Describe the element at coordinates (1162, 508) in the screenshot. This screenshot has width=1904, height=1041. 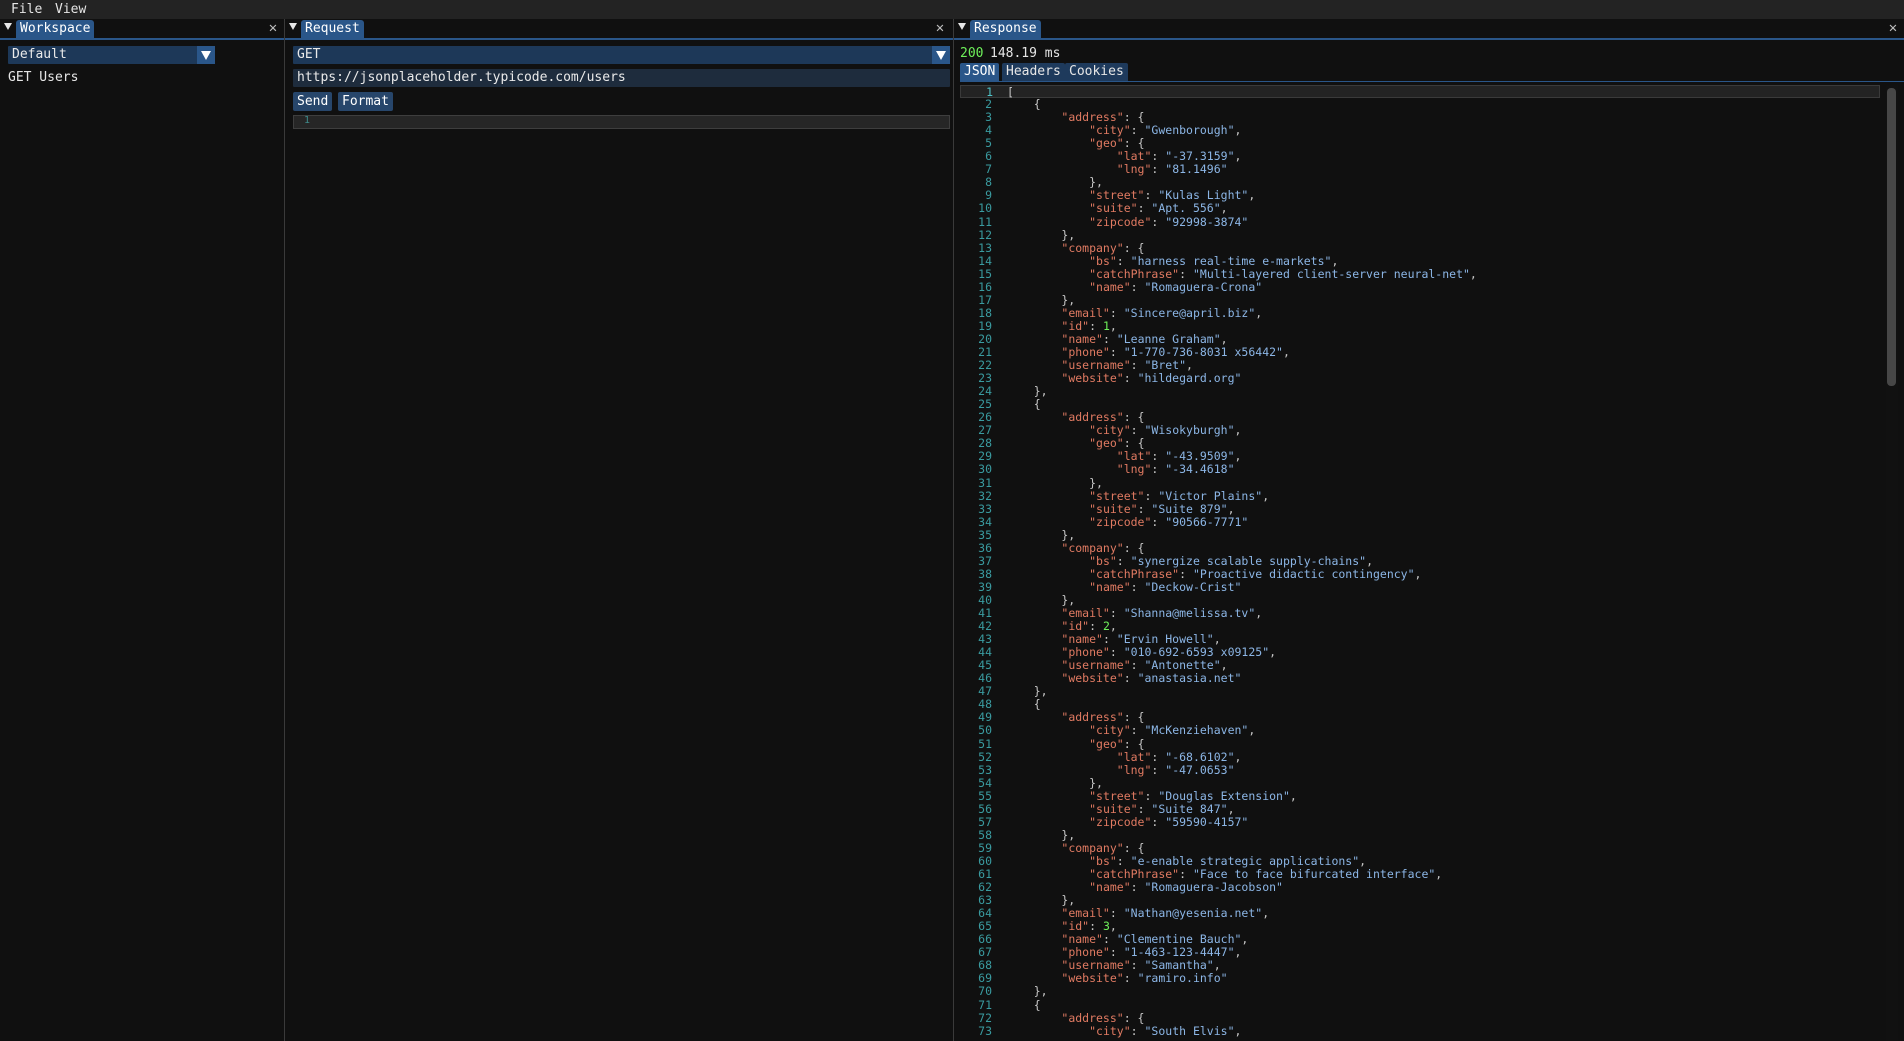
I see `code-text: "suite": "Suite 879",` at that location.